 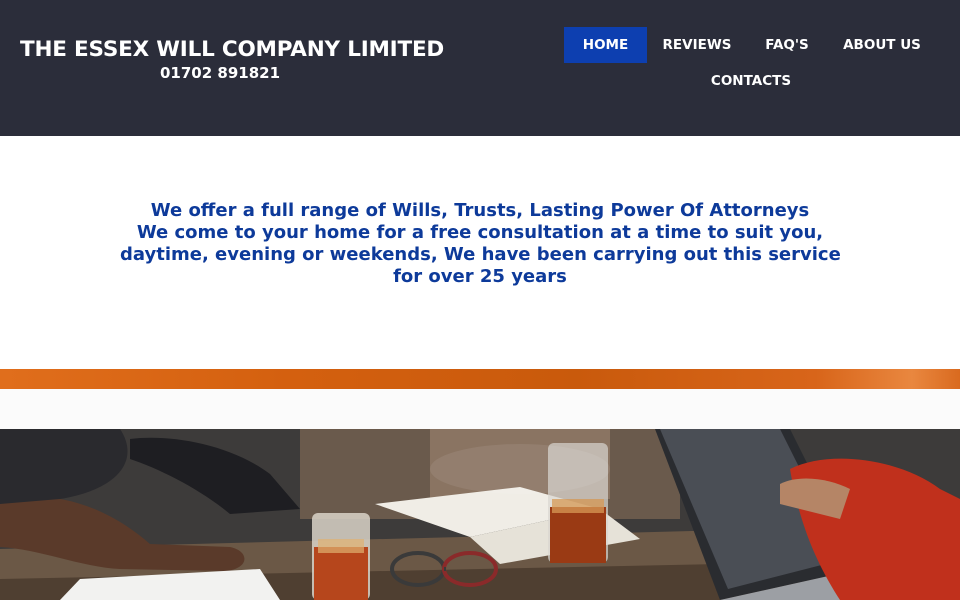 I want to click on nav-reviews: REVIEWS, so click(x=697, y=45).